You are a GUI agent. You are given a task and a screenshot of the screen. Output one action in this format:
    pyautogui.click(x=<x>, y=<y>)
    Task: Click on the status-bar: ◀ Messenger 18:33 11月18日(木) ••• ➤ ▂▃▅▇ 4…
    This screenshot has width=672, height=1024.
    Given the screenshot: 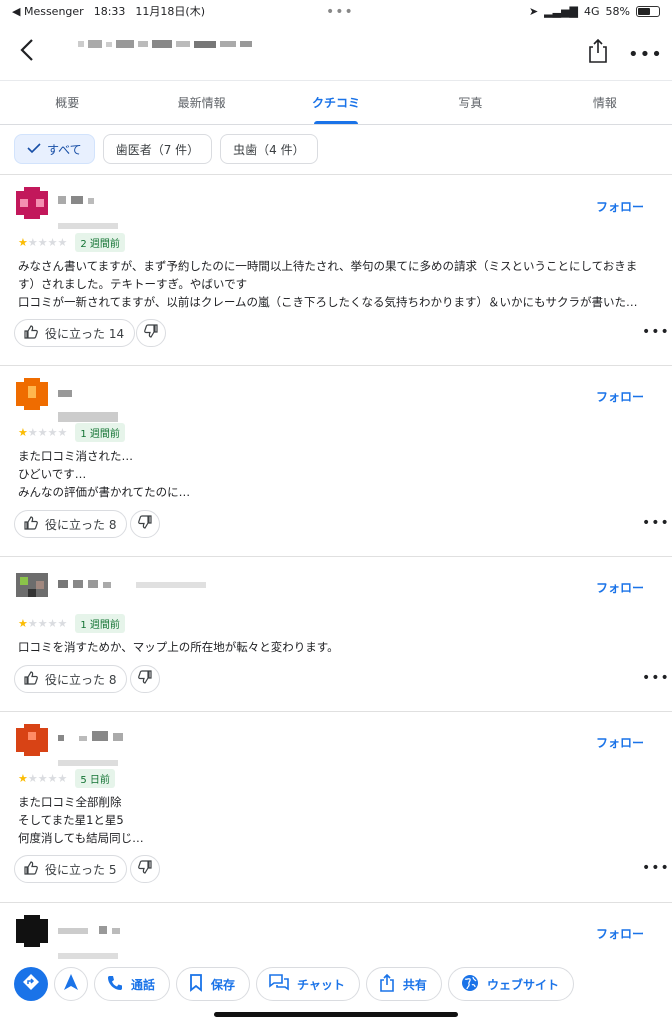 What is the action you would take?
    pyautogui.click(x=336, y=11)
    